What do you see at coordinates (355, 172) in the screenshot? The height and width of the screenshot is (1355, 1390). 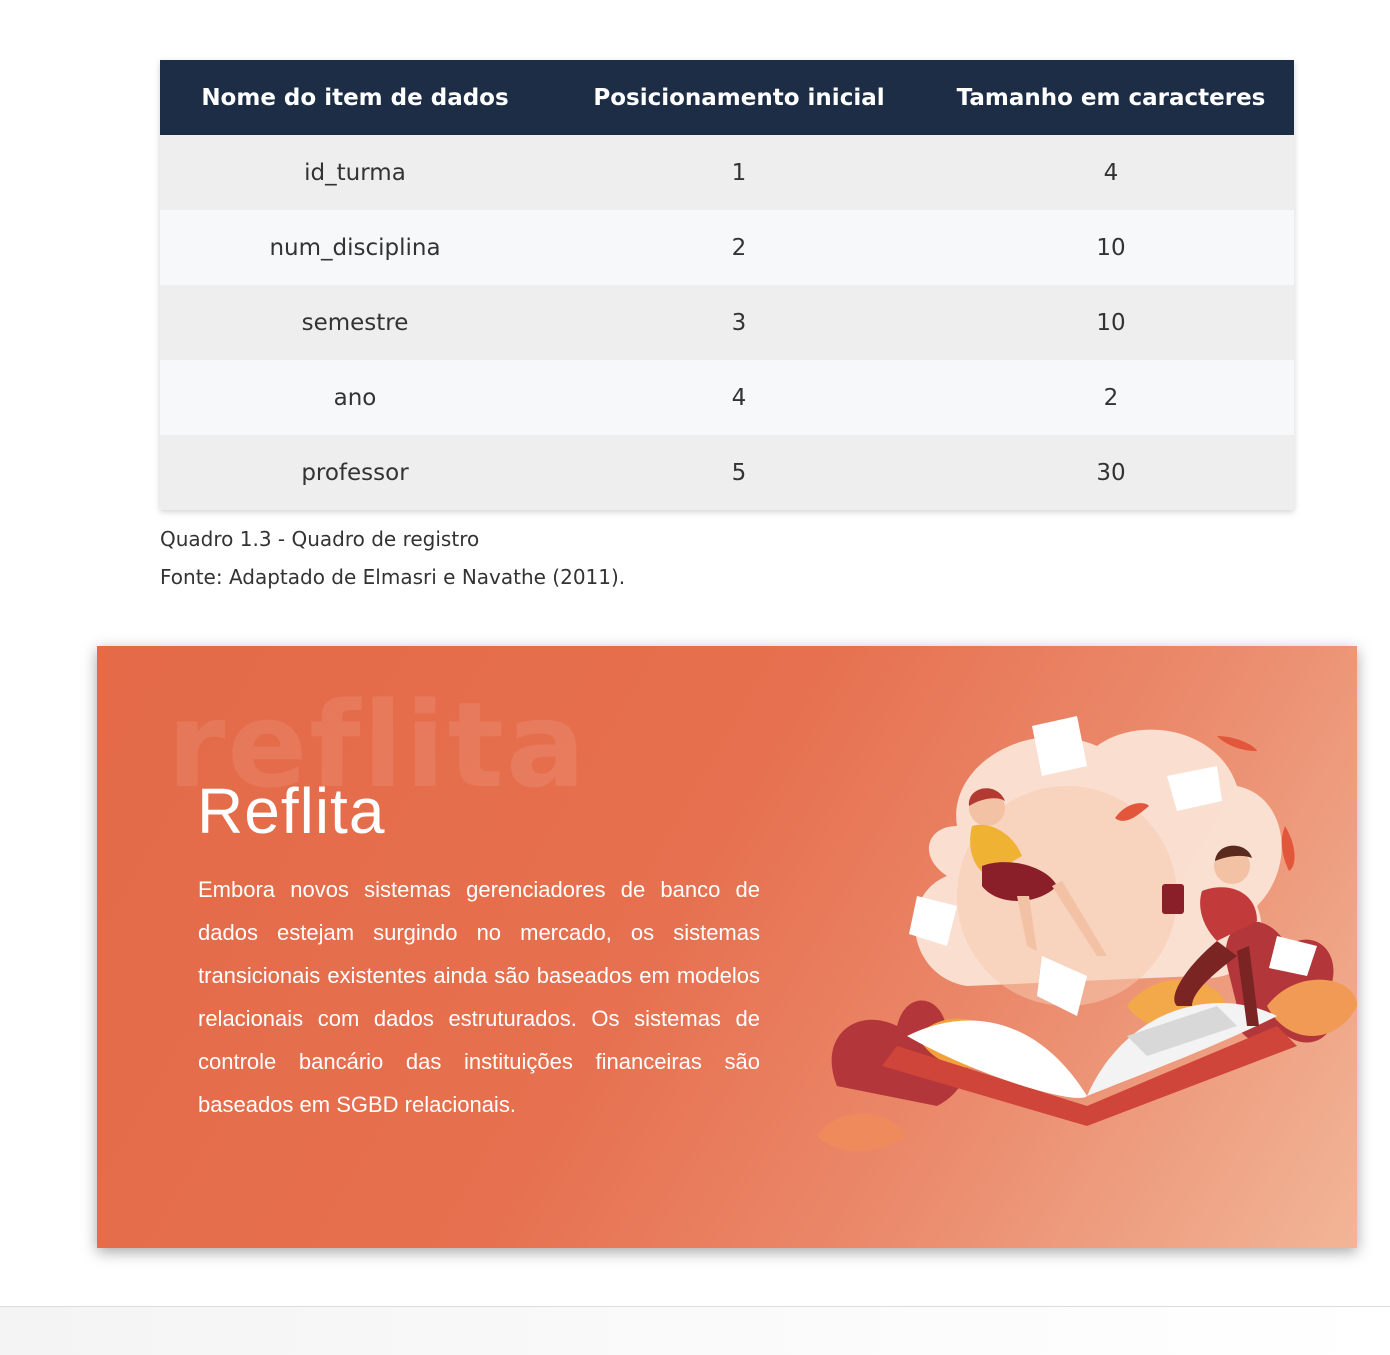 I see `cell-item-name: id_turma` at bounding box center [355, 172].